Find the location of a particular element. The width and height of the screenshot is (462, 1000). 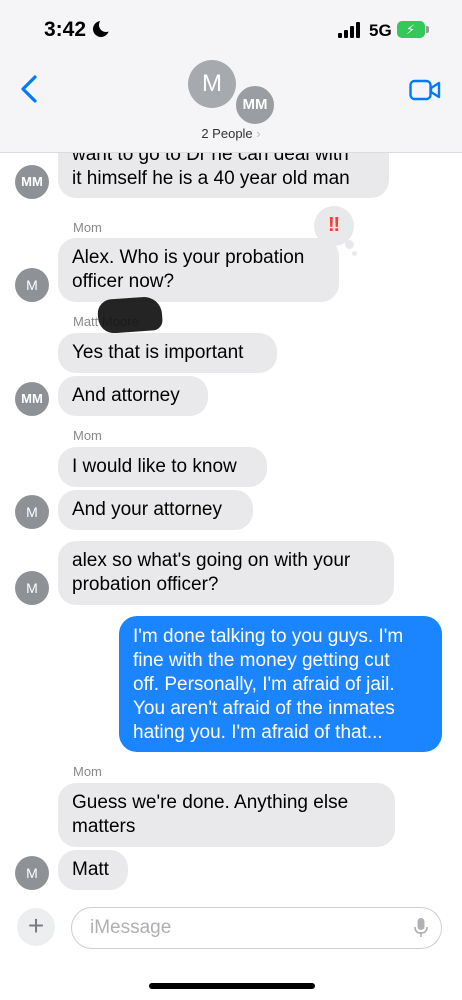

chevron-right-icon: › is located at coordinates (258, 133).